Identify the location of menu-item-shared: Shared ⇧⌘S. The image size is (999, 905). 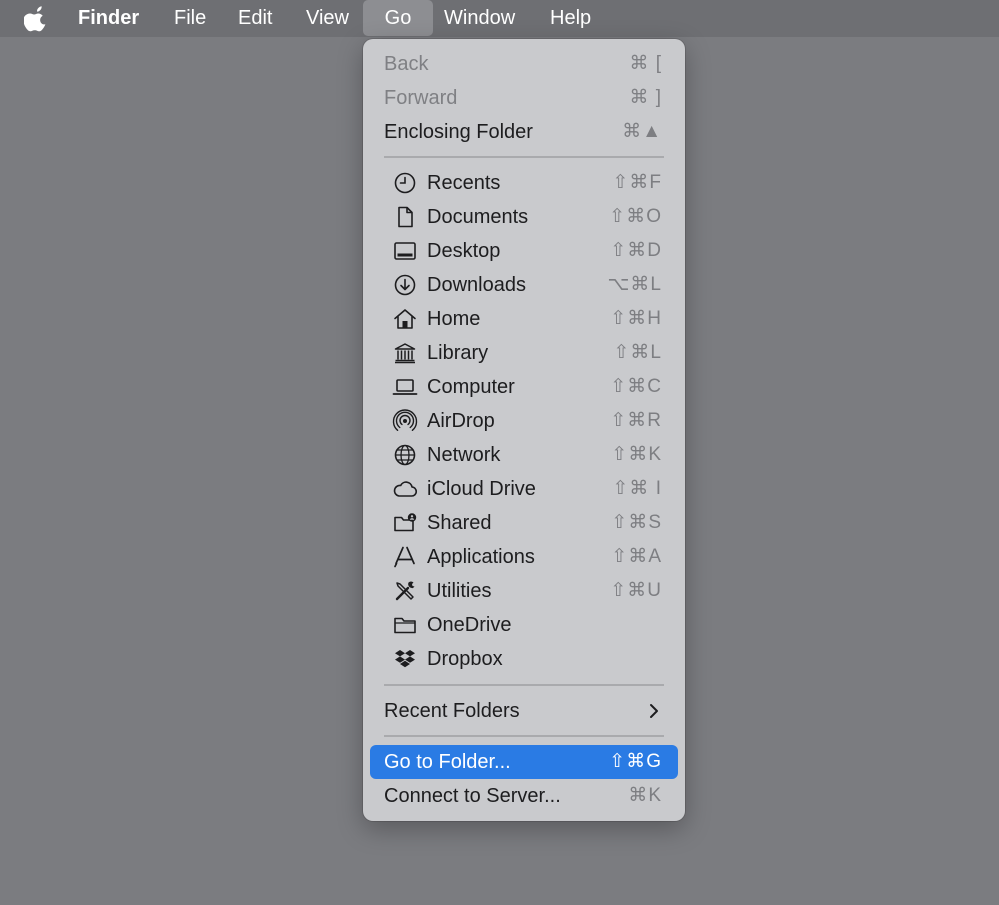
(524, 523).